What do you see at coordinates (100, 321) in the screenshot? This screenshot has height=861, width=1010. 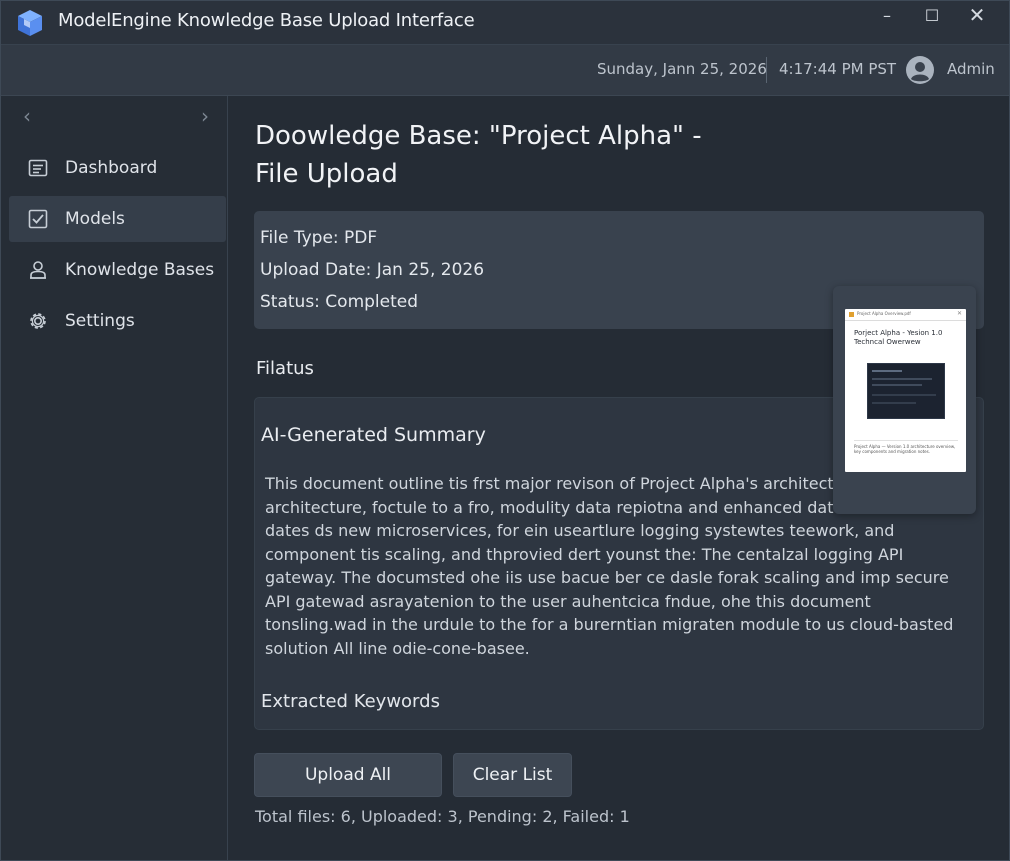 I see `sidebar-item-label: Settings` at bounding box center [100, 321].